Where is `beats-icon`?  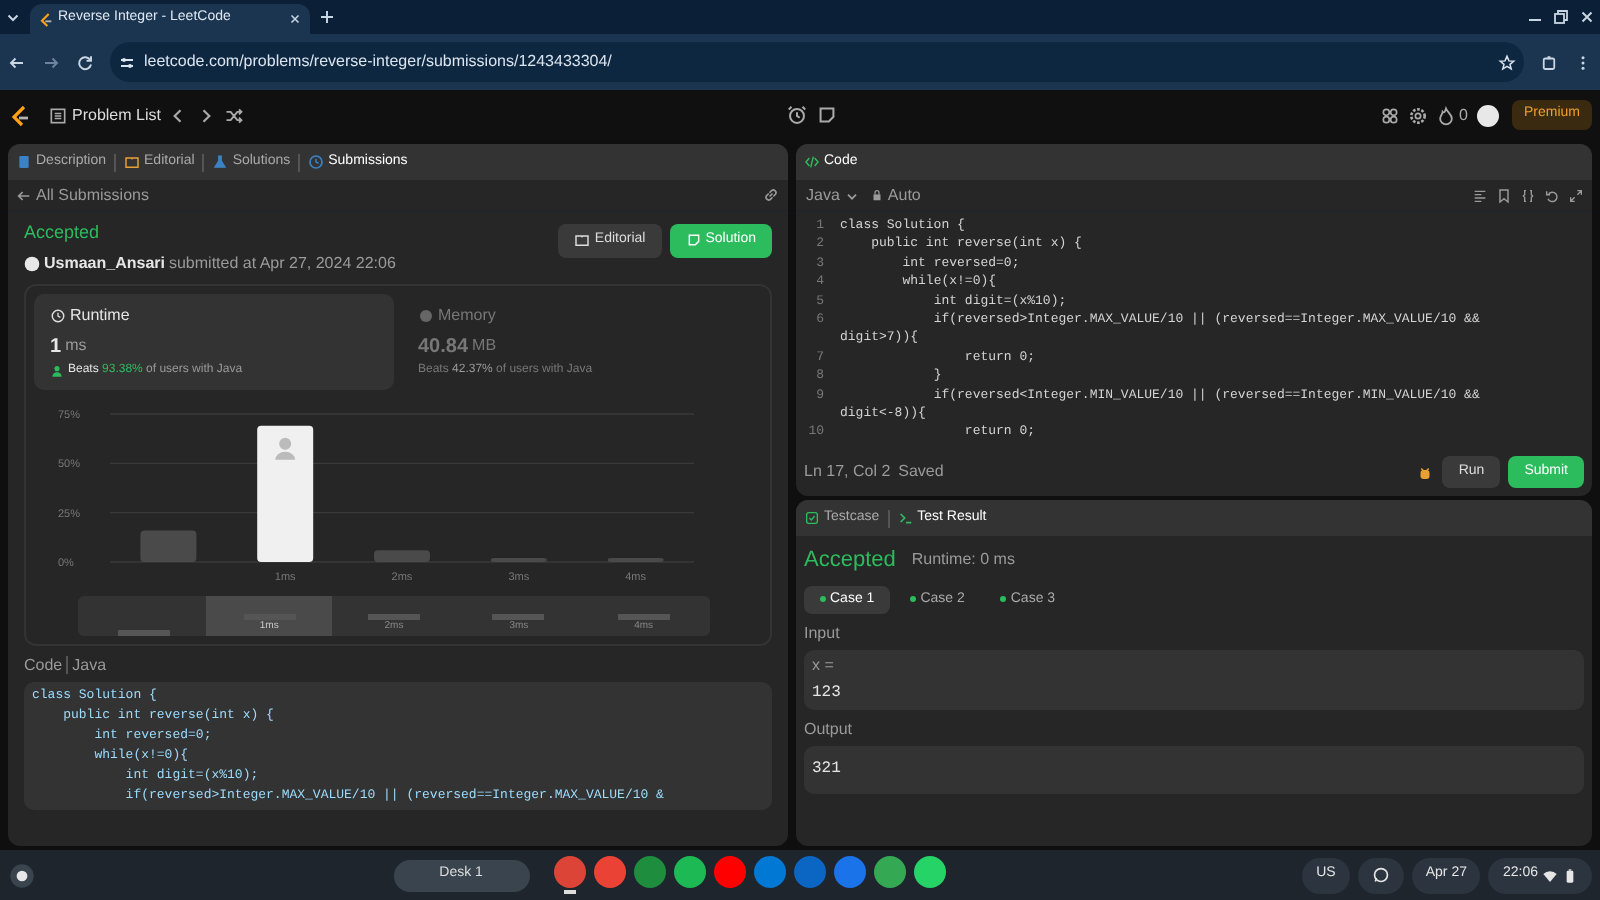 beats-icon is located at coordinates (57, 370).